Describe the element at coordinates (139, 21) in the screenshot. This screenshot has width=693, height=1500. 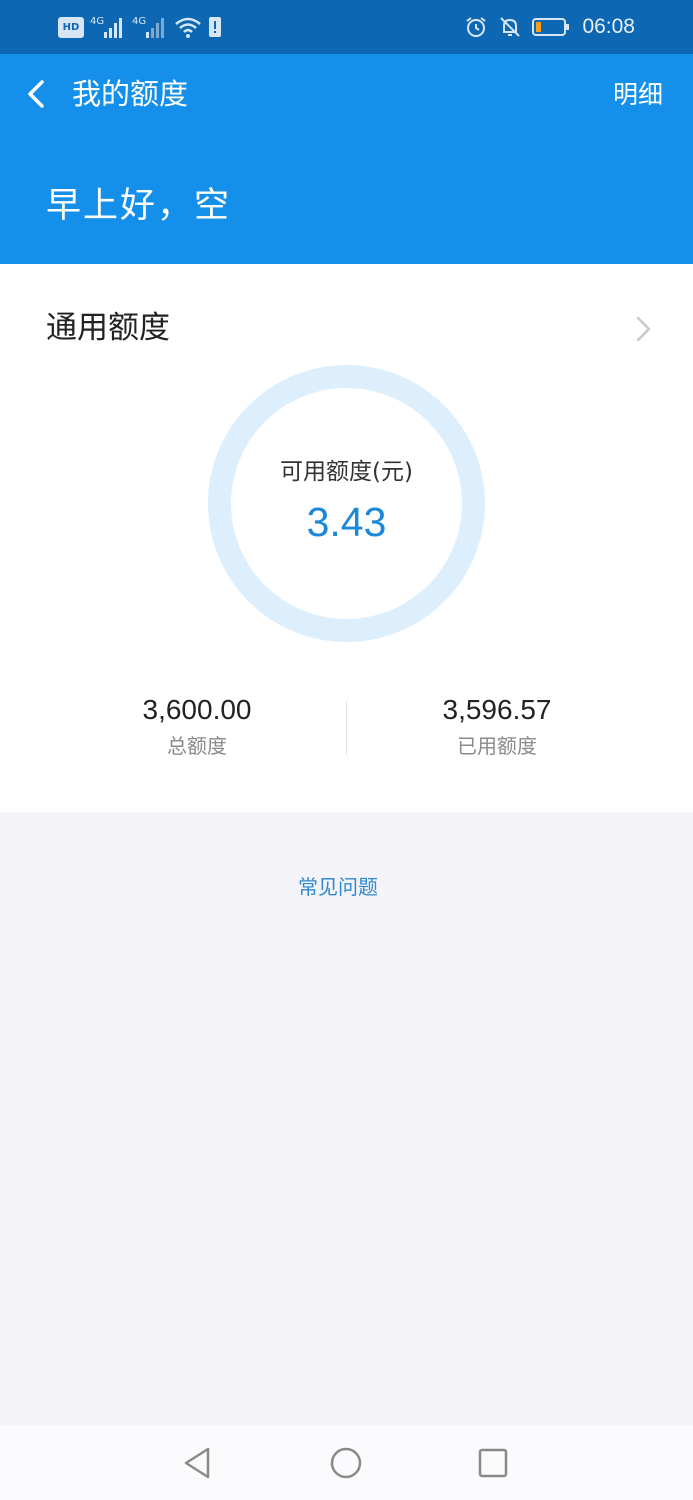
I see `network-type-2: 4G` at that location.